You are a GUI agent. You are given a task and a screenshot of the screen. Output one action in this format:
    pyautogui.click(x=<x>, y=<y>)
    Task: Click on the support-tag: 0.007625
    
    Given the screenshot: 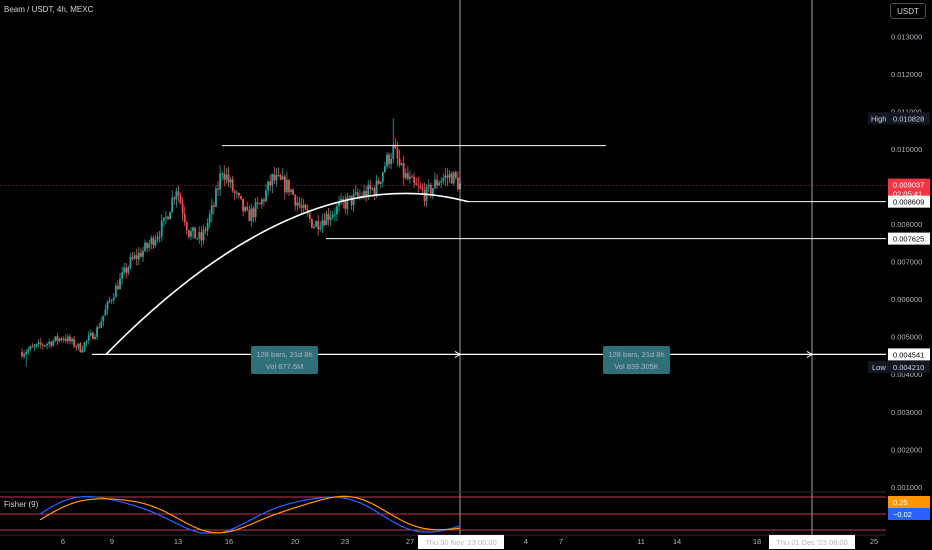 What is the action you would take?
    pyautogui.click(x=908, y=239)
    